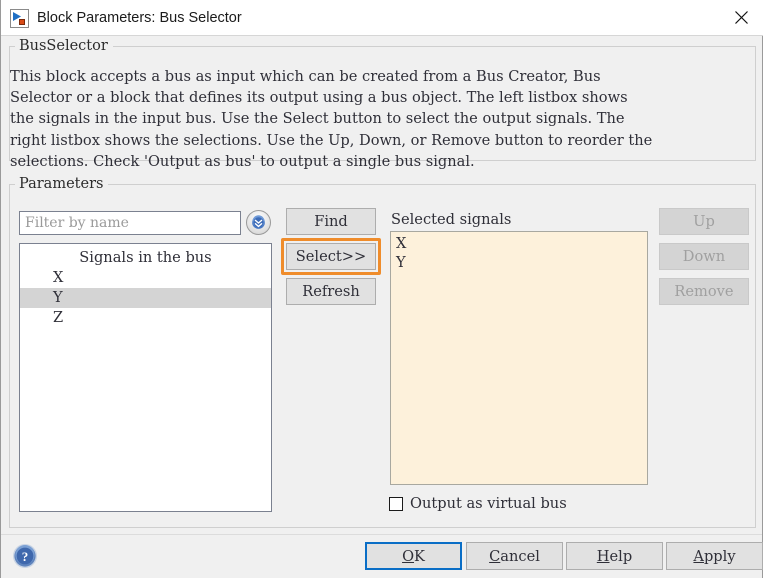  I want to click on parameters-group-legend: Parameters, so click(62, 184).